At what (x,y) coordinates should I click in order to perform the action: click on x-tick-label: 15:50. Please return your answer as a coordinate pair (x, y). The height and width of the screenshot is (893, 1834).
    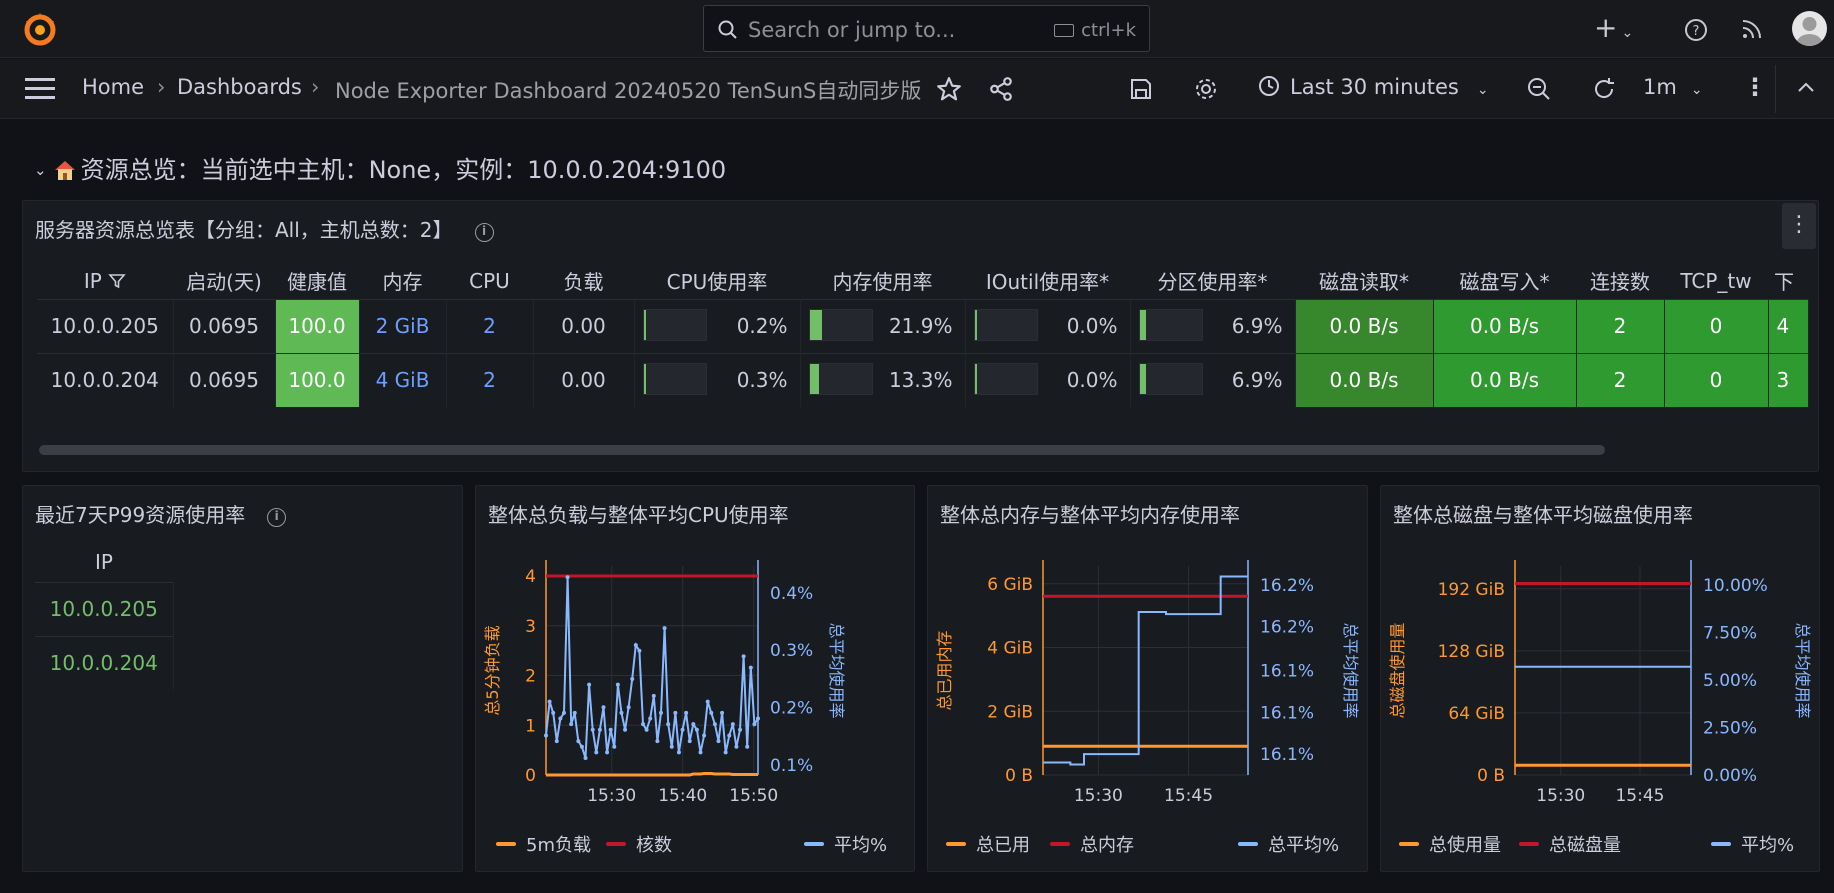
    Looking at the image, I should click on (753, 796).